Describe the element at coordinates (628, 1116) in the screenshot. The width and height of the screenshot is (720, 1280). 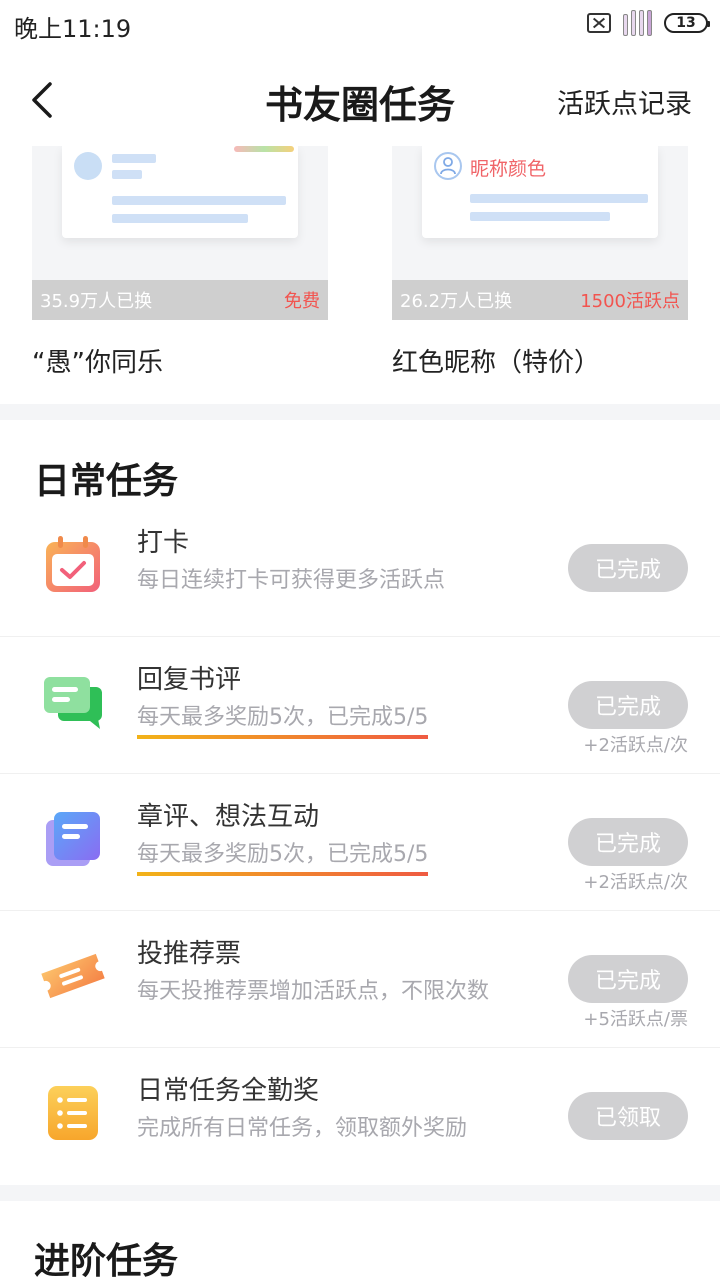
I see `task-status-button: 已领取` at that location.